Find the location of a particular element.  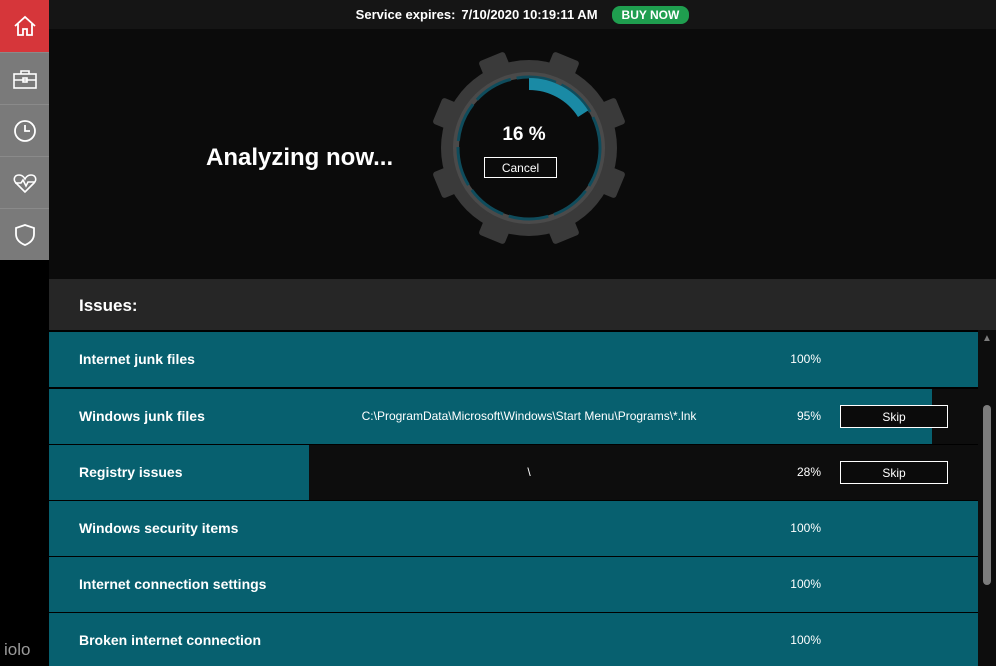

issue-name: Internet connection settings is located at coordinates (173, 584).